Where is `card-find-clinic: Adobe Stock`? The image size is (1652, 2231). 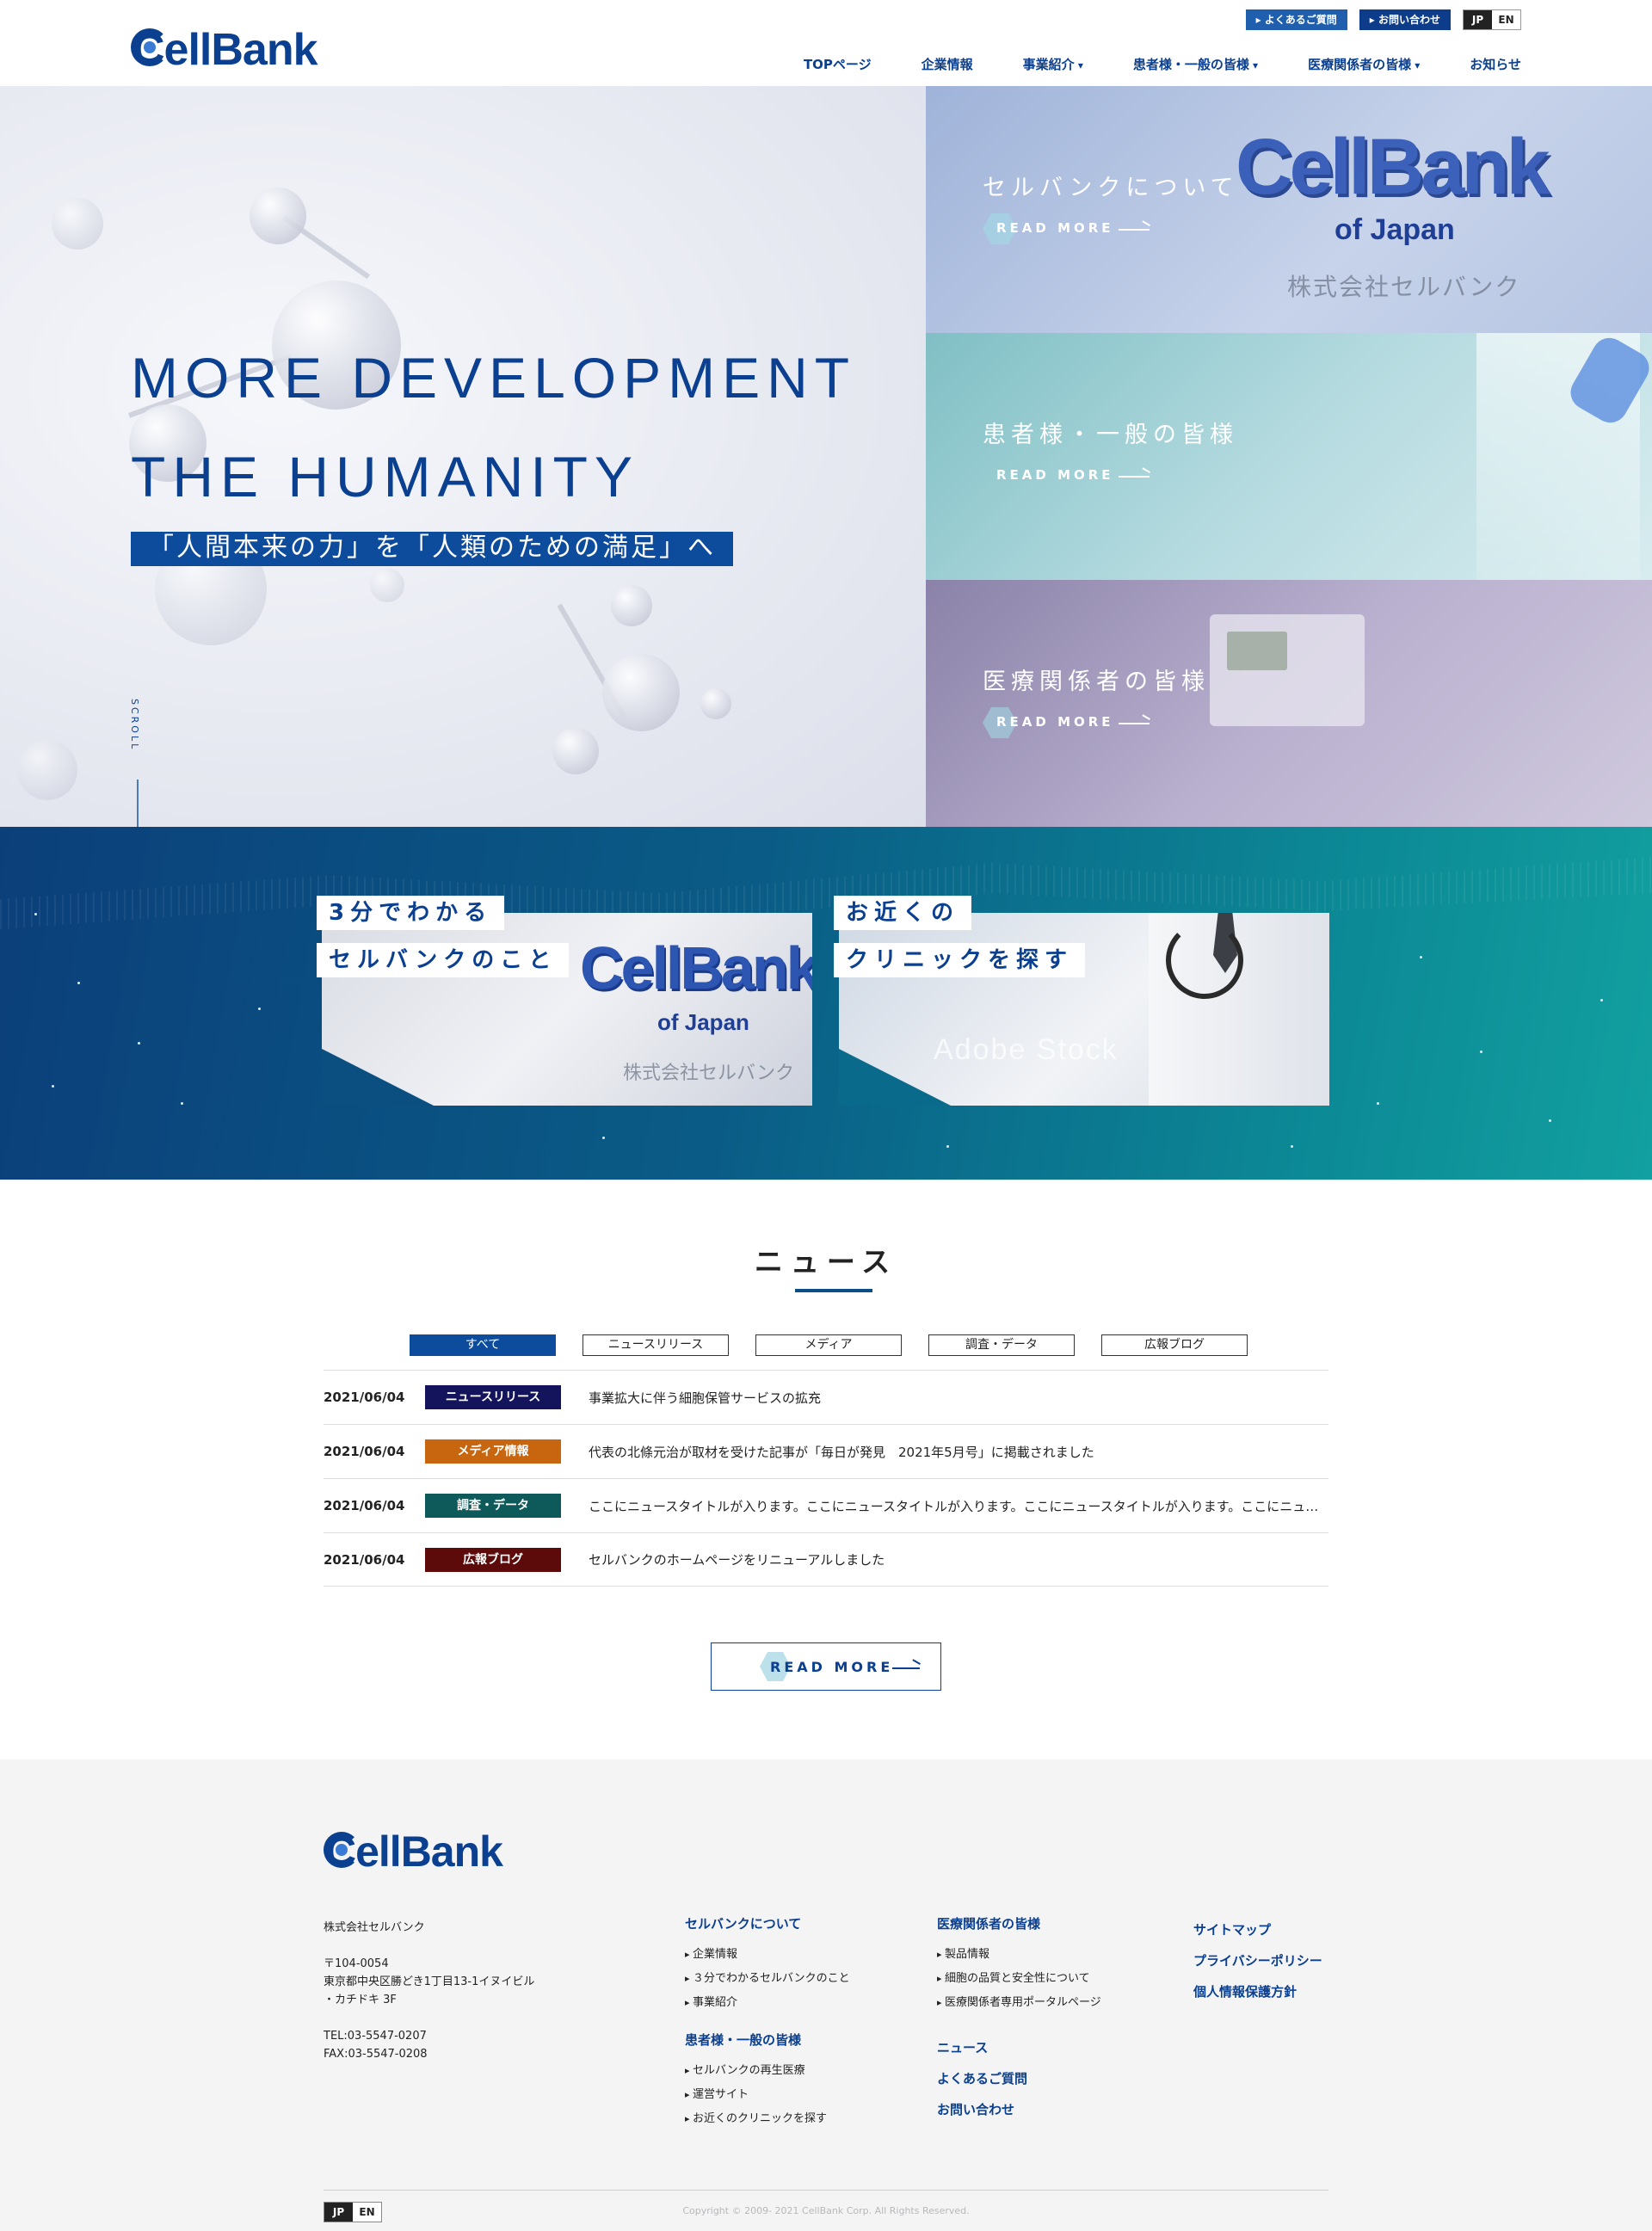 card-find-clinic: Adobe Stock is located at coordinates (1084, 1009).